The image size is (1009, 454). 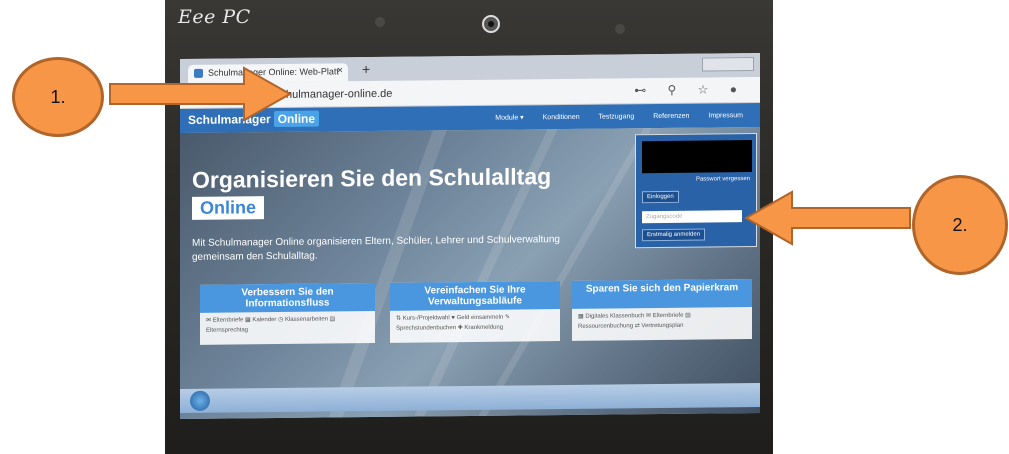 What do you see at coordinates (692, 217) in the screenshot?
I see `access-code-input: Zugangscode` at bounding box center [692, 217].